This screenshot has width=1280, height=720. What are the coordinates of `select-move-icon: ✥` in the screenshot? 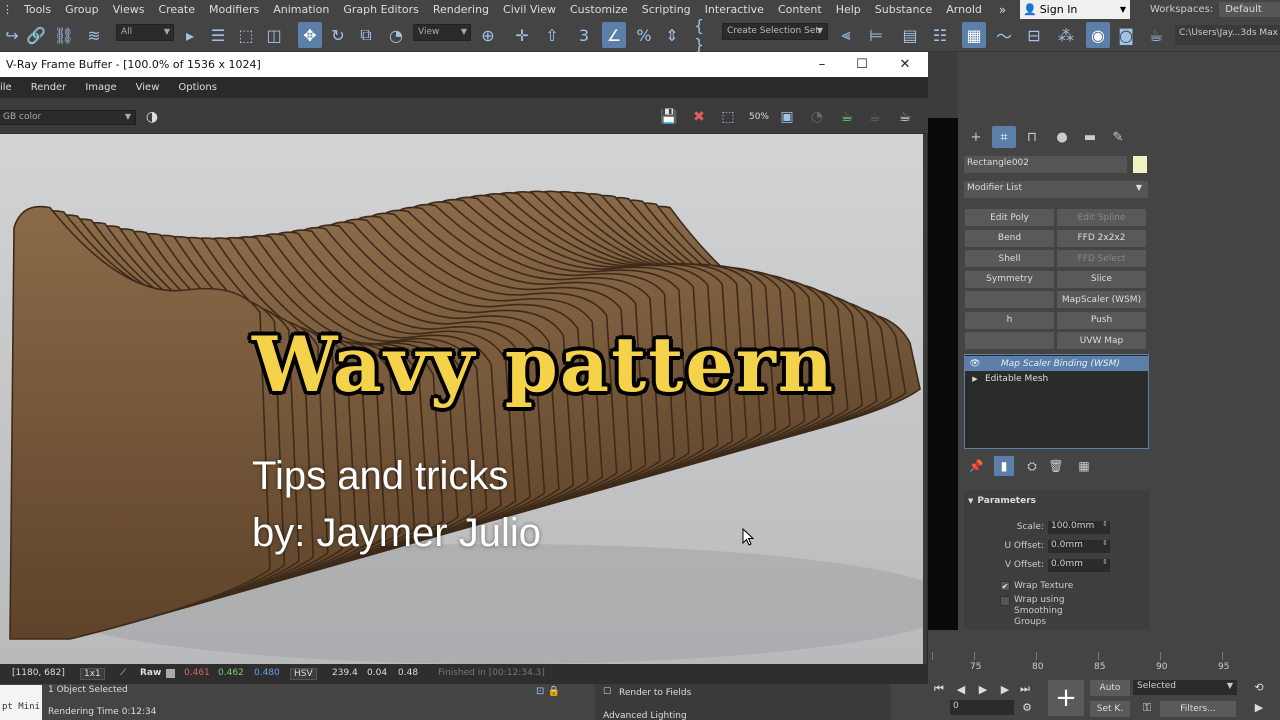 It's located at (310, 35).